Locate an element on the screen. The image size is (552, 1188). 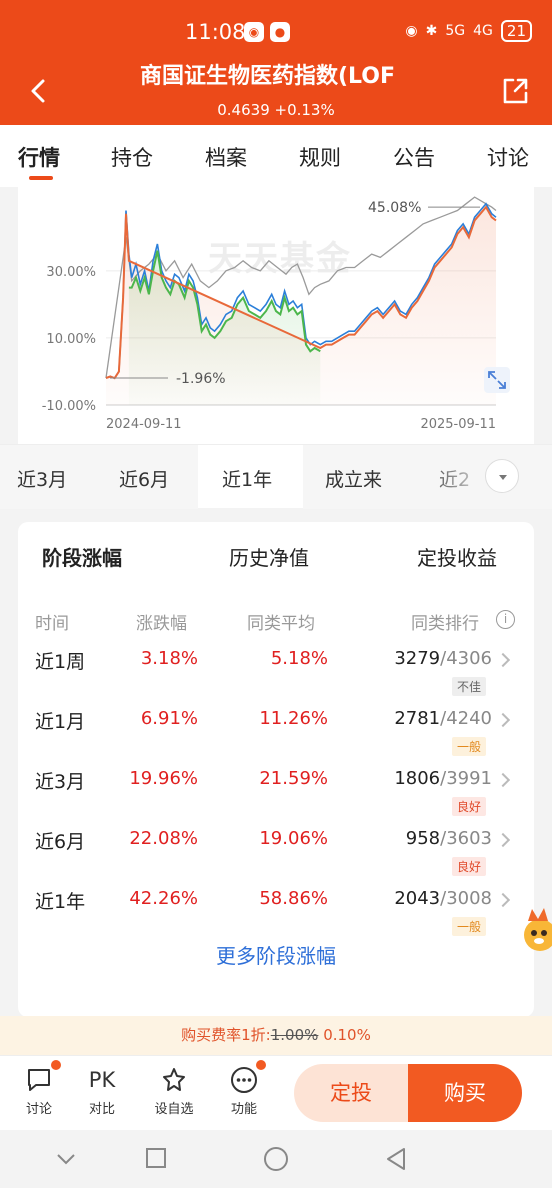
fee-bar: 购买费率1折:1.00% 0.10% is located at coordinates (276, 1035).